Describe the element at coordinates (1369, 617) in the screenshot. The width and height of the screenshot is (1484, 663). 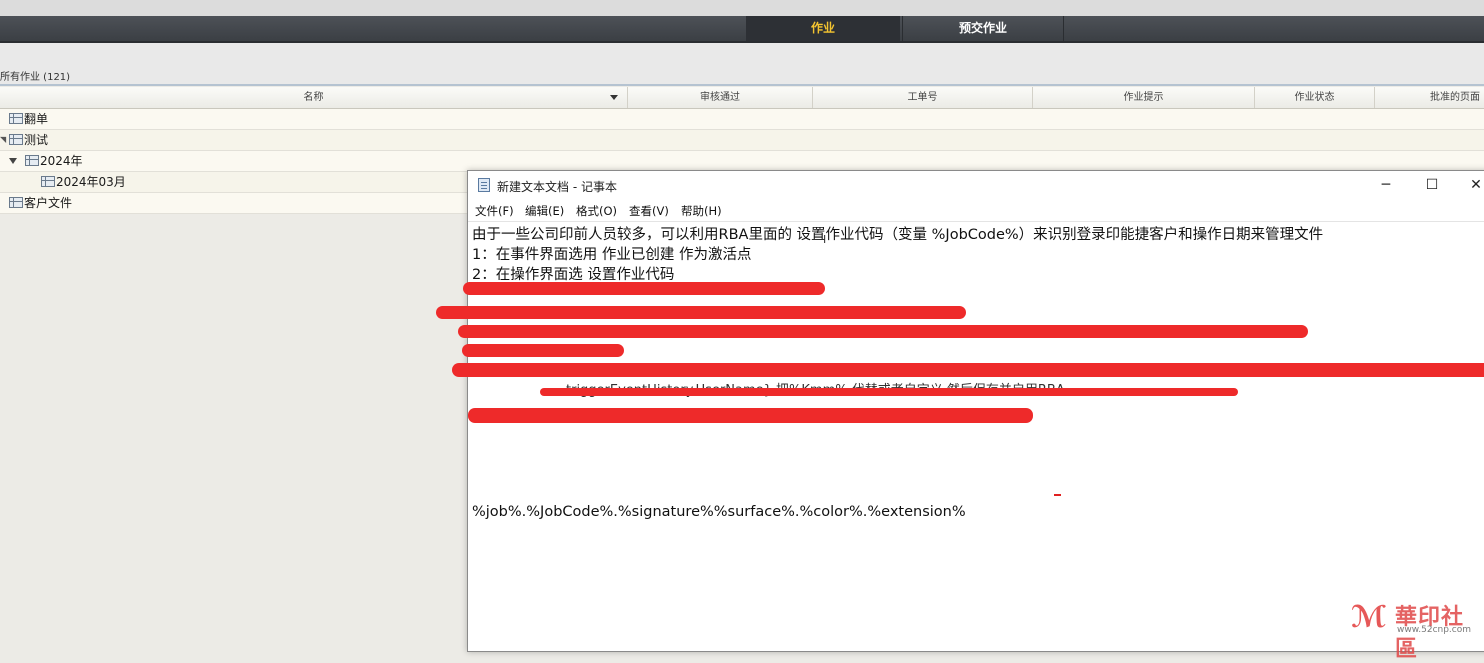
I see `watermark-logo-icon: ℳ` at that location.